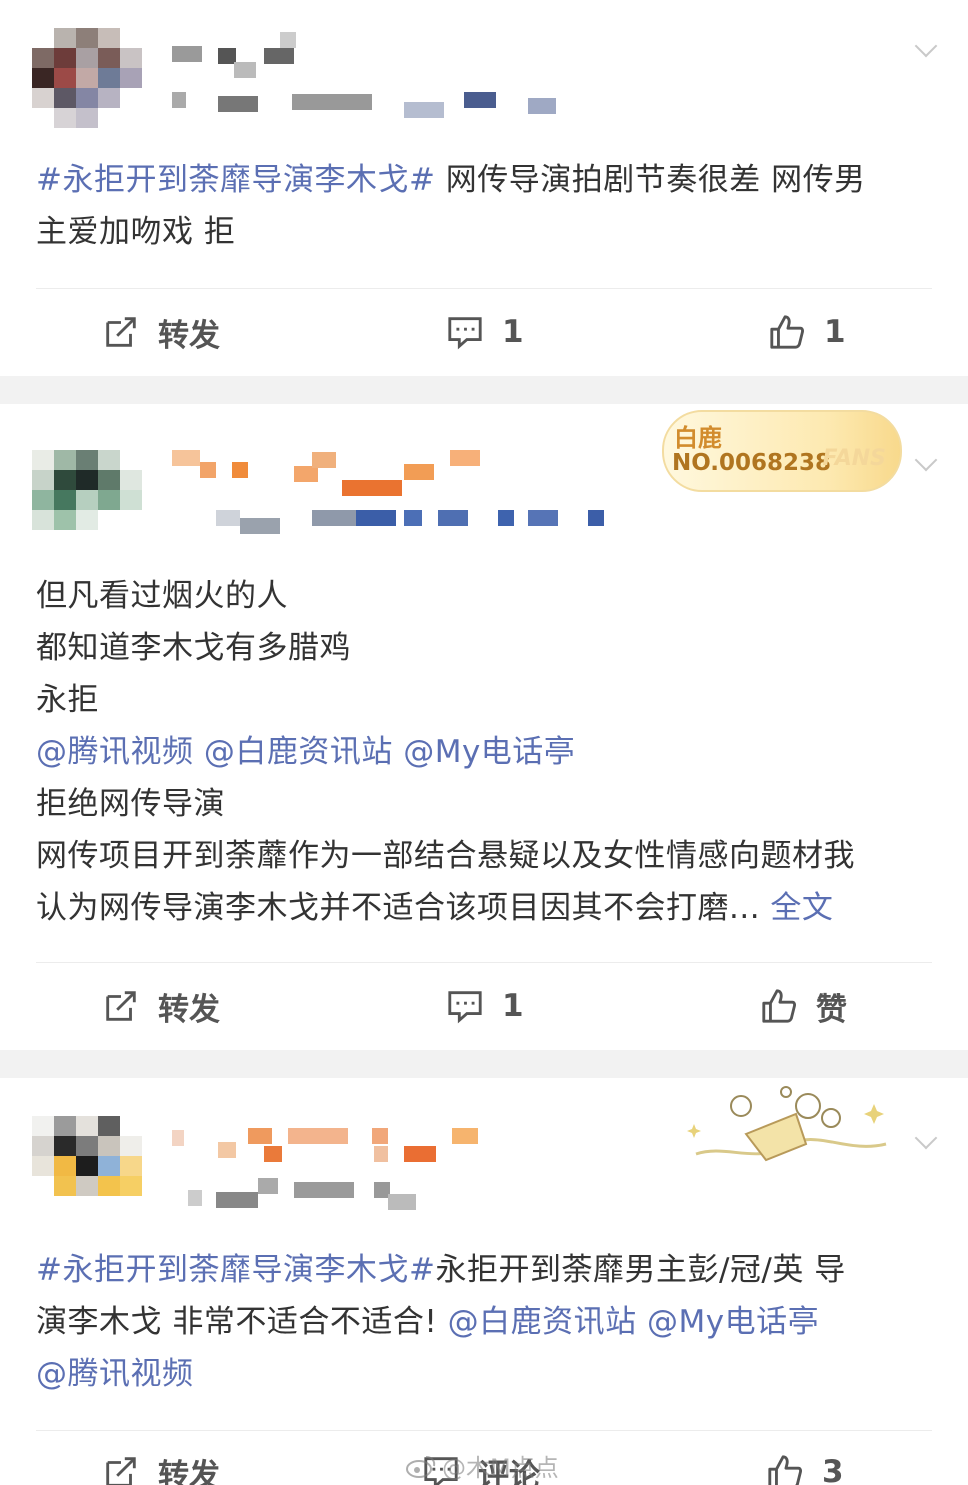 The height and width of the screenshot is (1485, 968). Describe the element at coordinates (633, 1322) in the screenshot. I see `mention-links: @白鹿资讯站 @My电话亭` at that location.